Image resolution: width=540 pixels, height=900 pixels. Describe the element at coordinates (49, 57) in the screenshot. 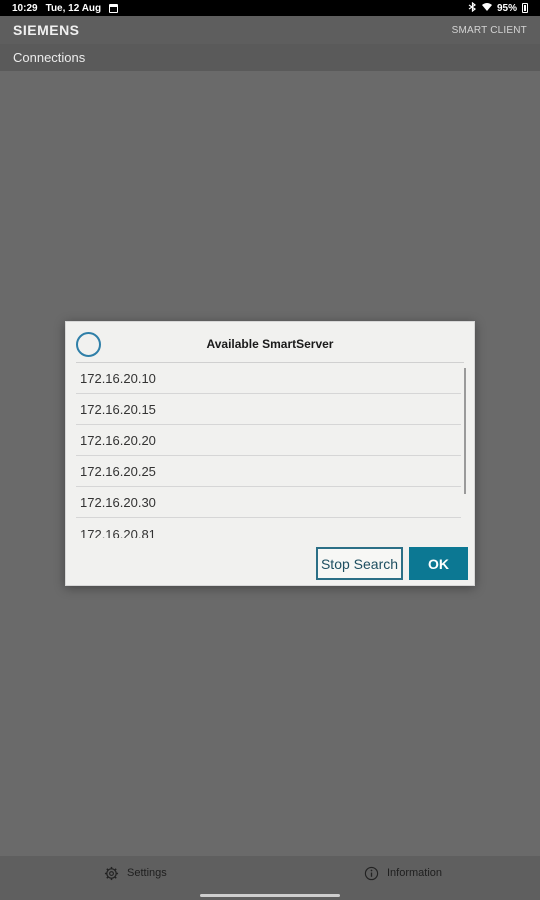

I see `page-title: Connections` at that location.